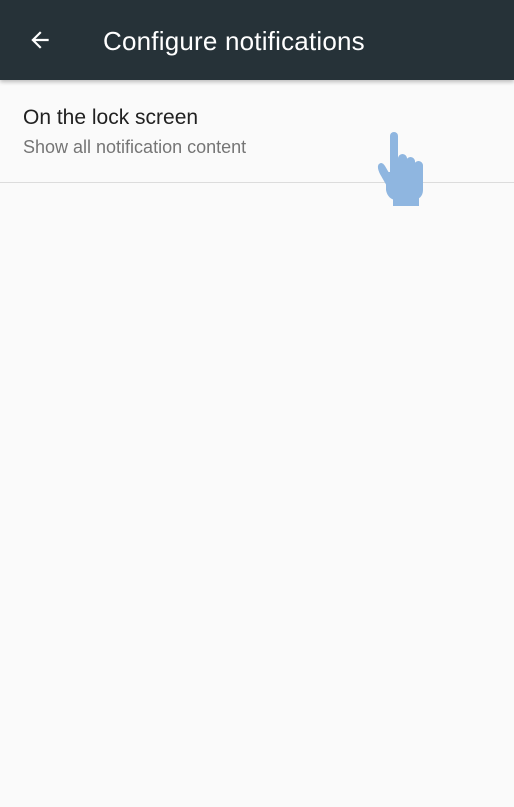 This screenshot has width=514, height=807. What do you see at coordinates (234, 41) in the screenshot?
I see `page-title: Configure notifications` at bounding box center [234, 41].